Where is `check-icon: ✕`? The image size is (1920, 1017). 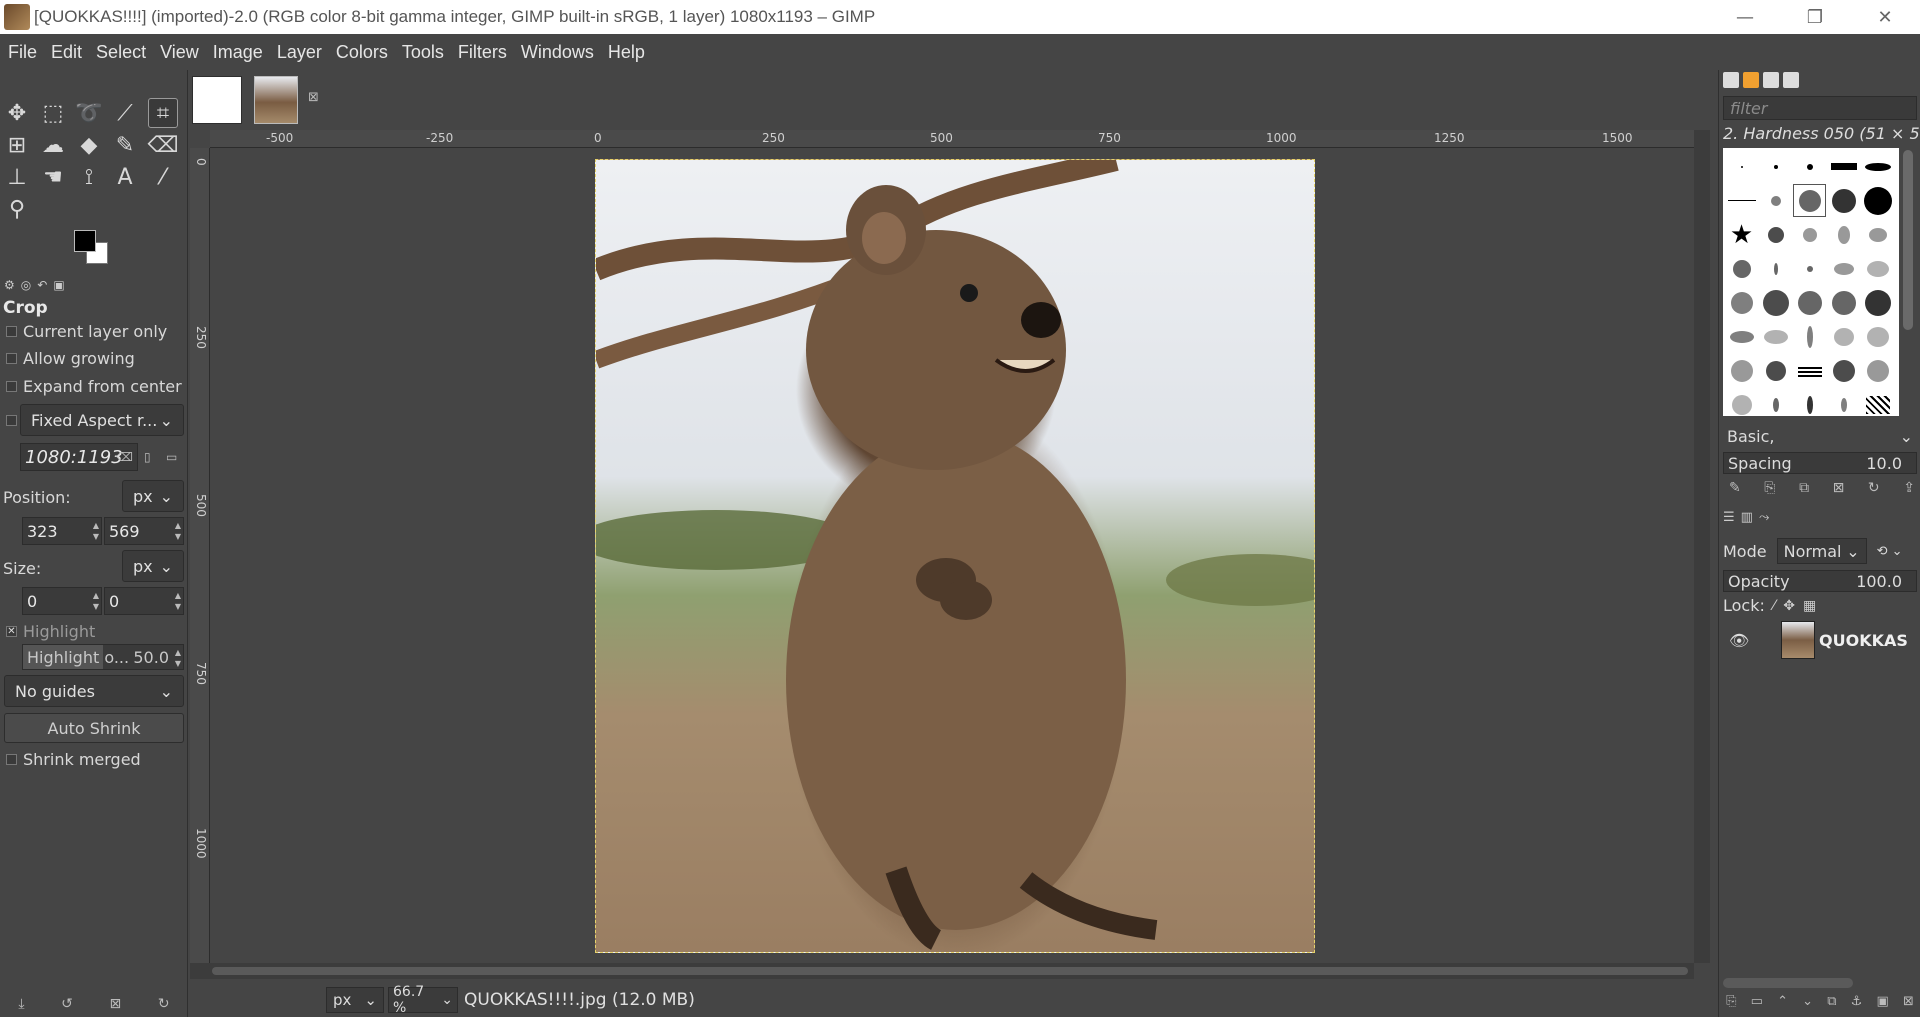
check-icon: ✕ is located at coordinates (11, 631).